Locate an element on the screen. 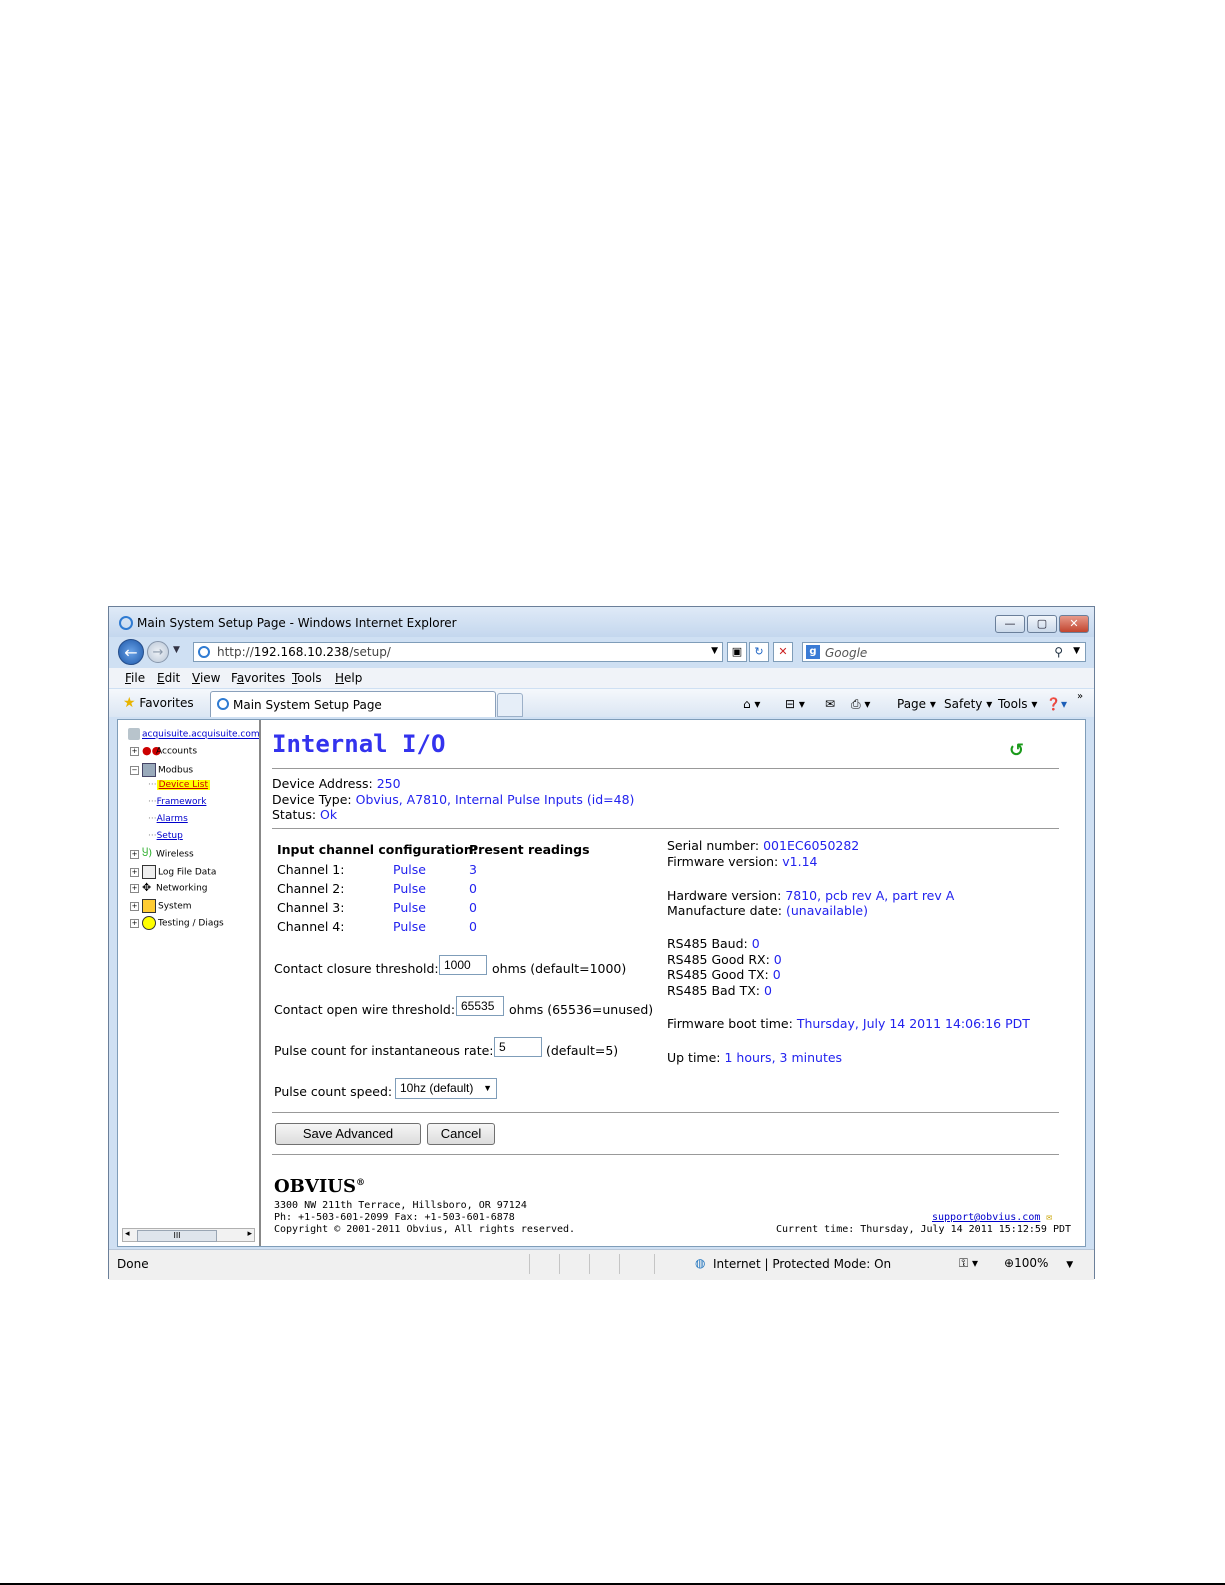 This screenshot has width=1225, height=1585. scroll-left-icon: ◂ is located at coordinates (127, 1234).